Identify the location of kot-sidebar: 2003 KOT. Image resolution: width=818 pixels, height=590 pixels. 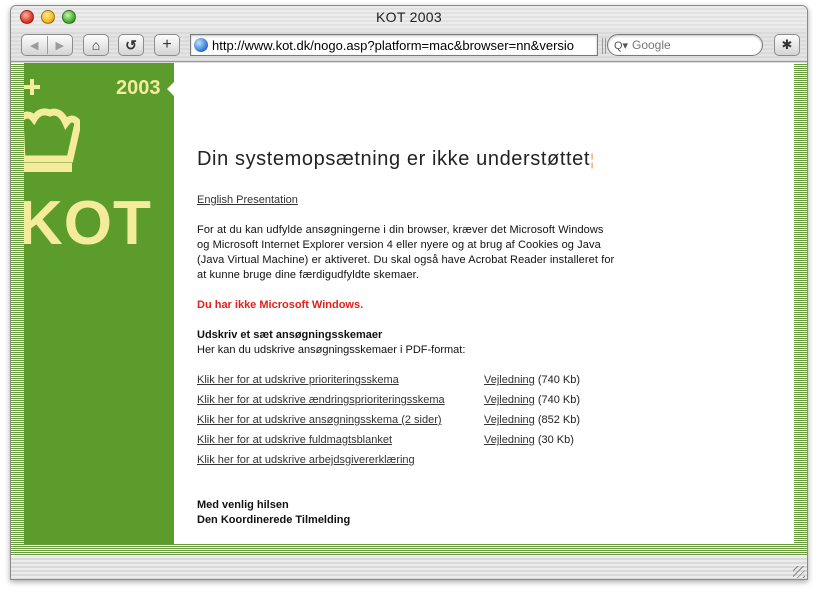
(99, 303).